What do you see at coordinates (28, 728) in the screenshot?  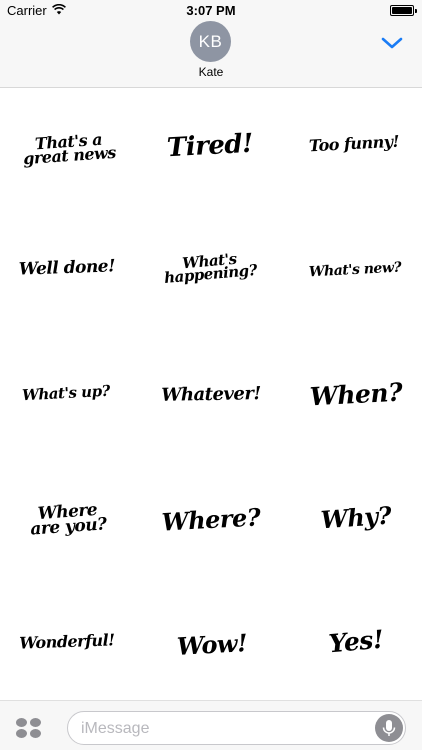 I see `app-drawer-icon` at bounding box center [28, 728].